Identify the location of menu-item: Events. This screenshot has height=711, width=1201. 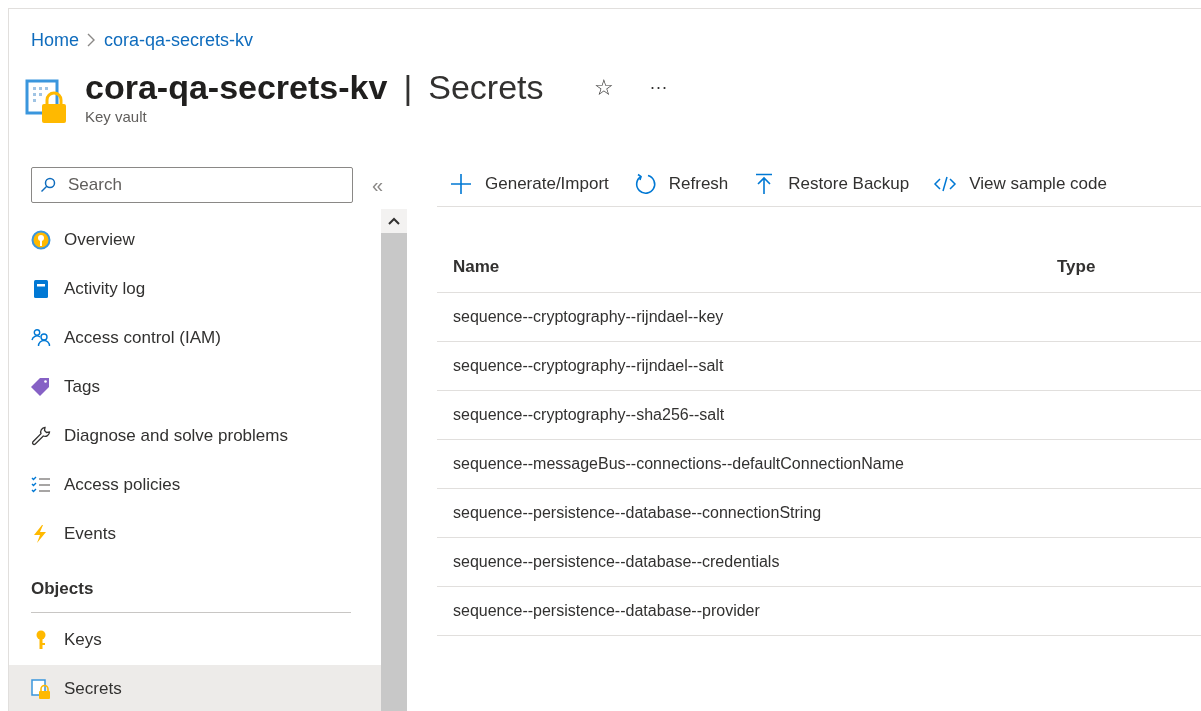
(195, 533).